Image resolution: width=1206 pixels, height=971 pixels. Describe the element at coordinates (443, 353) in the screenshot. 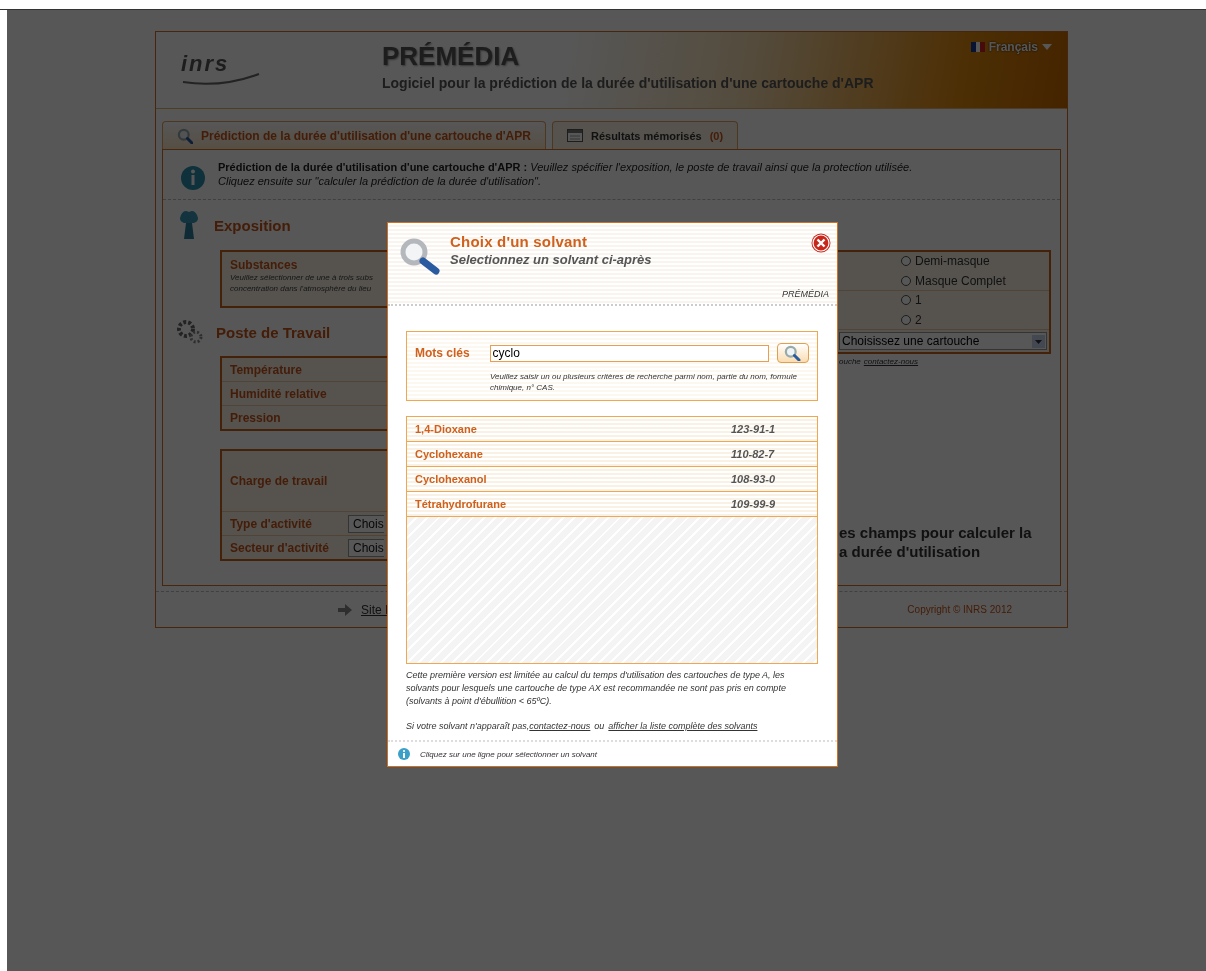

I see `field-label: Mots clés` at that location.